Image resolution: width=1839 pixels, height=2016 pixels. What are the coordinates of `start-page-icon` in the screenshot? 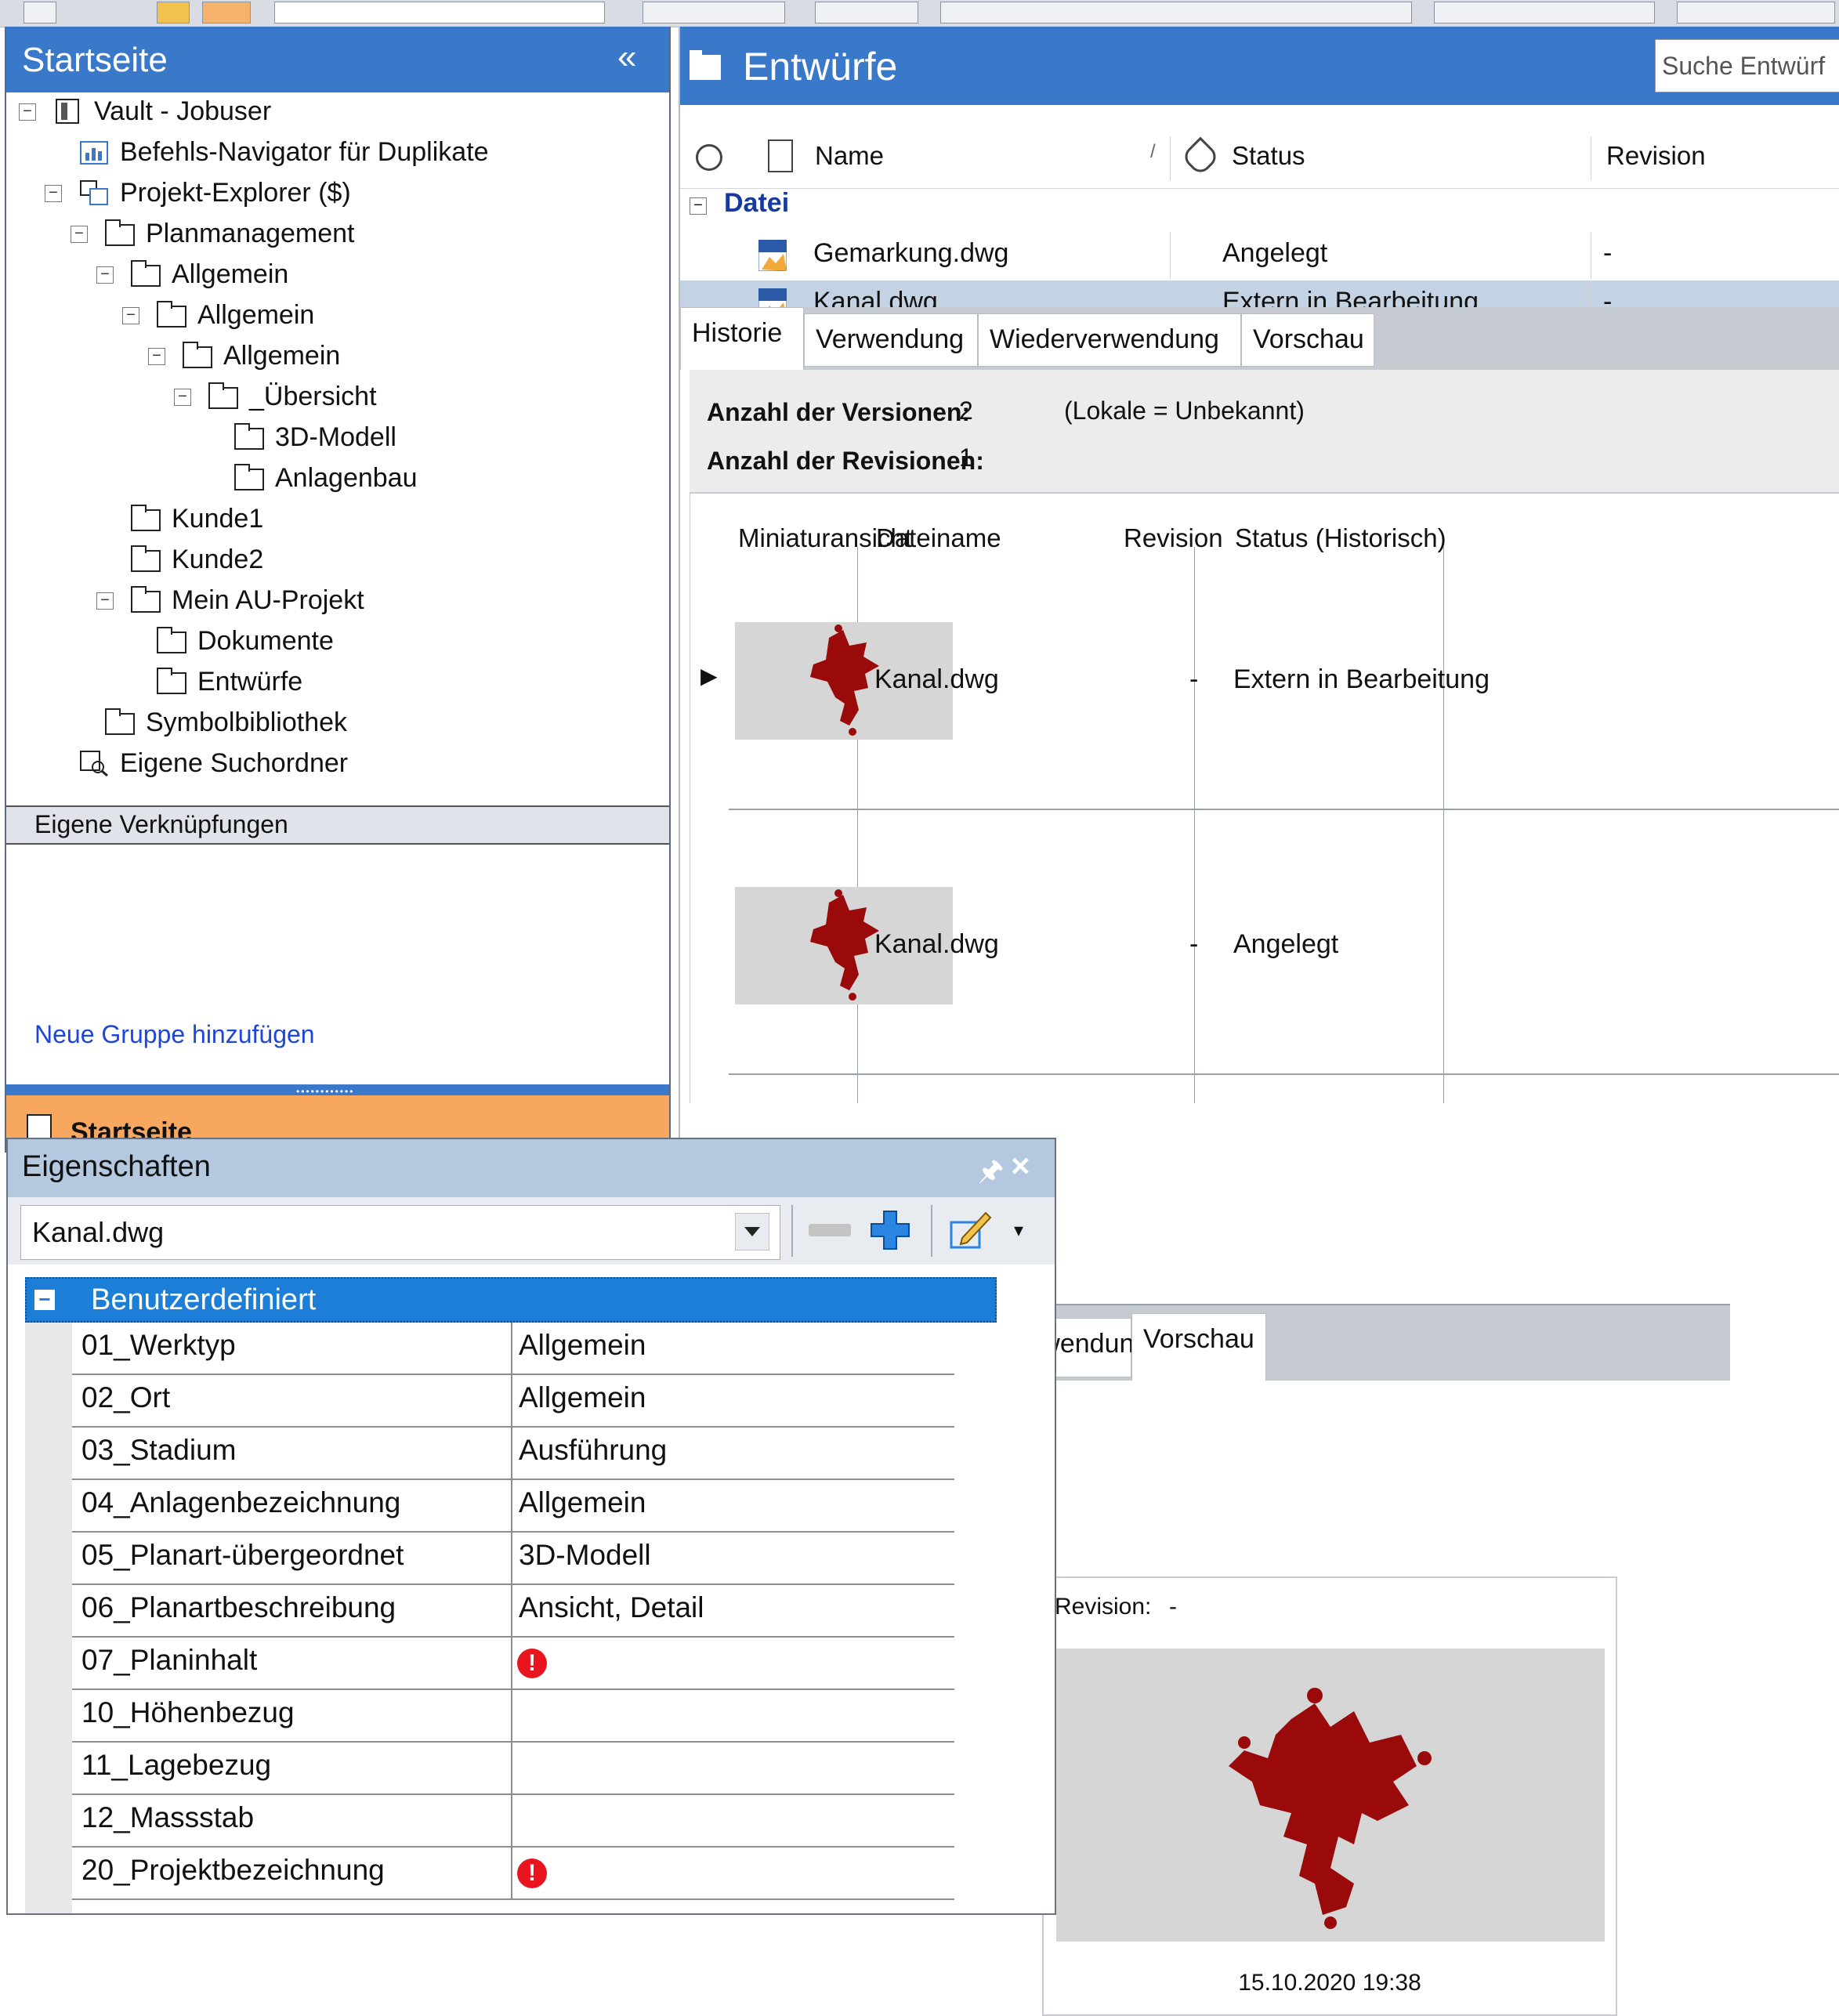 It's located at (40, 1127).